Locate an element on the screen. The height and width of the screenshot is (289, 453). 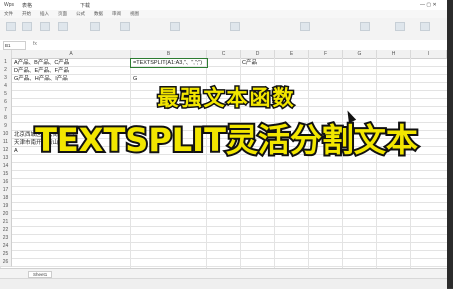
sheet-tab: Sheet1 is located at coordinates (40, 274).